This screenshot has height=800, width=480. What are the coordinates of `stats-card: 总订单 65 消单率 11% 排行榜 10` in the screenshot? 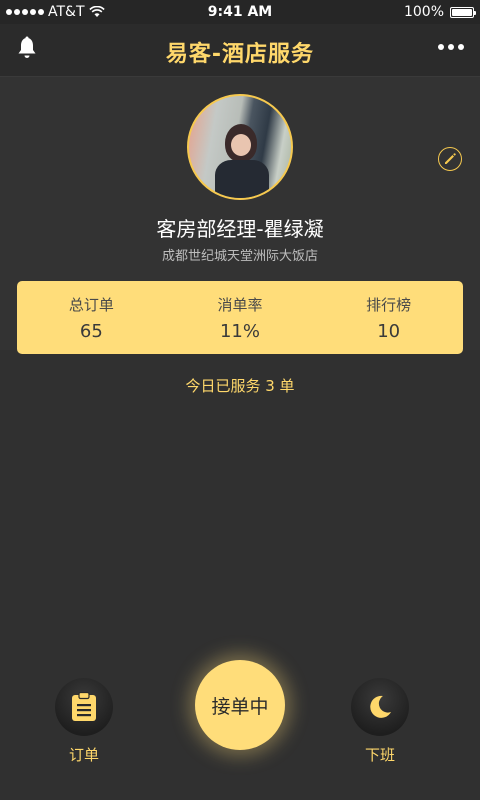 It's located at (240, 317).